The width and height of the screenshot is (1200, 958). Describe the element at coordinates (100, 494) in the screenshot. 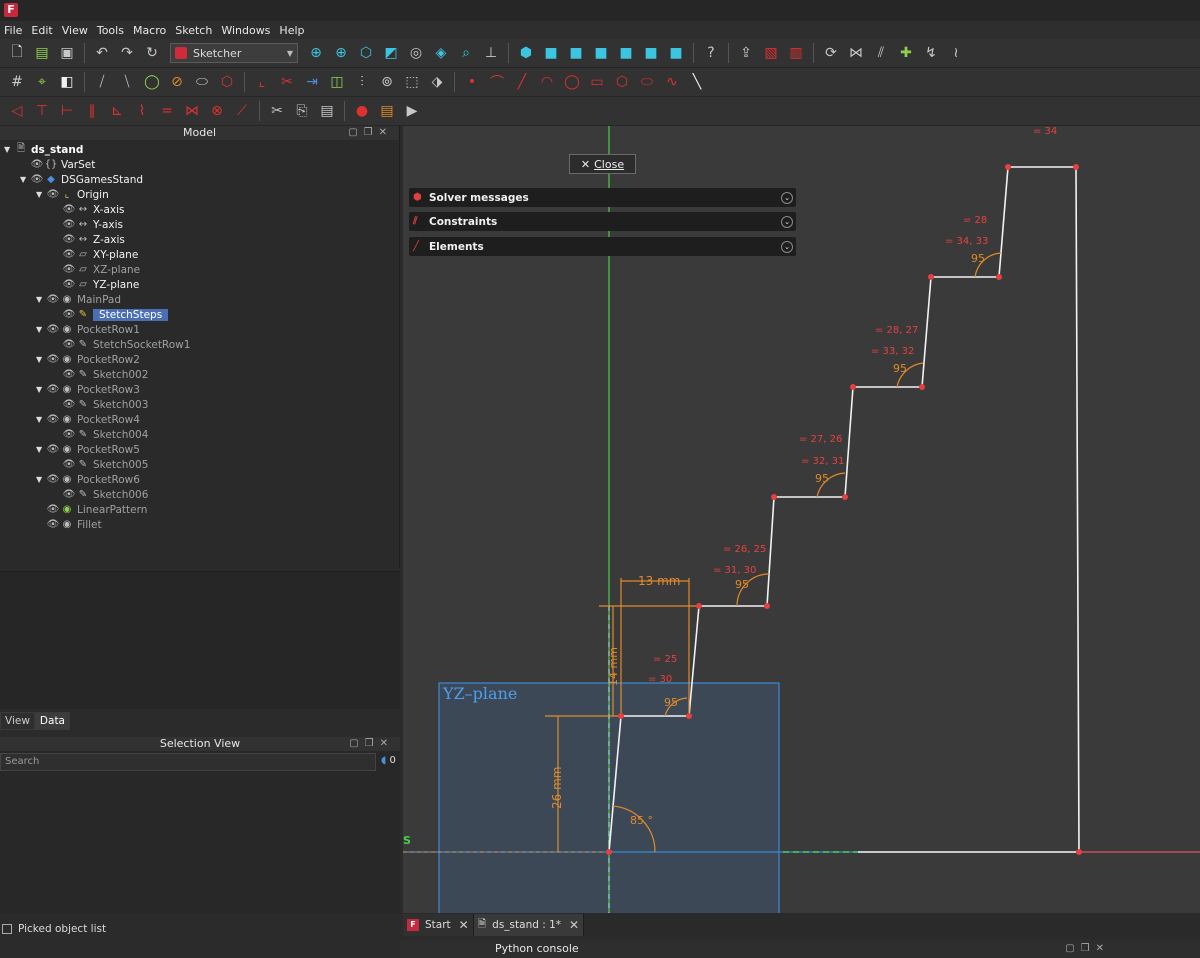

I see `tree-item: 👁 ✎ Sketch006` at that location.